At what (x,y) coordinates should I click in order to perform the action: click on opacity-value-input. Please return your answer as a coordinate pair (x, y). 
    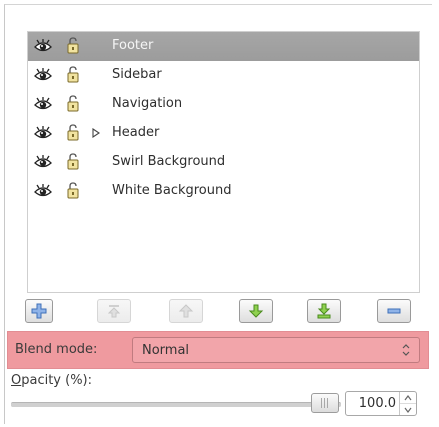
    Looking at the image, I should click on (372, 403).